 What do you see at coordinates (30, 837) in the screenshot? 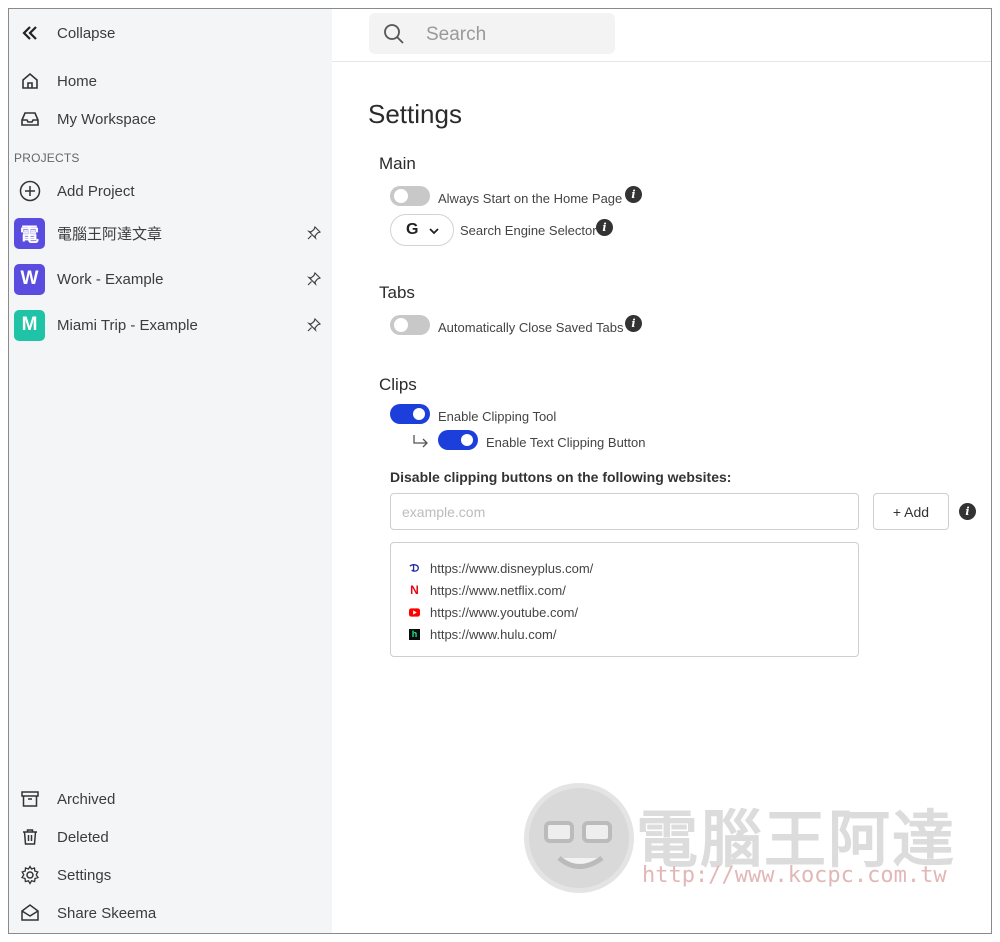
I see `trash-icon` at bounding box center [30, 837].